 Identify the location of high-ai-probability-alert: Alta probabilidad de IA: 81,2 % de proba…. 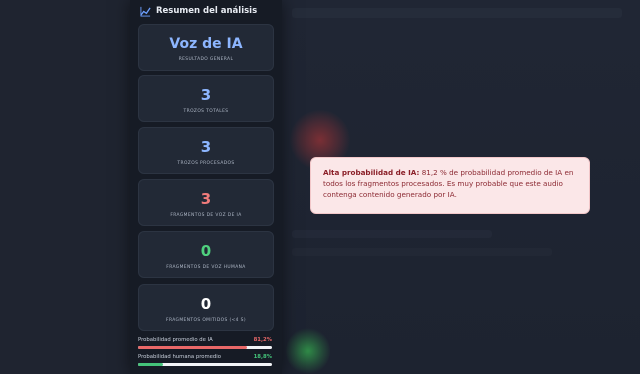
(450, 185).